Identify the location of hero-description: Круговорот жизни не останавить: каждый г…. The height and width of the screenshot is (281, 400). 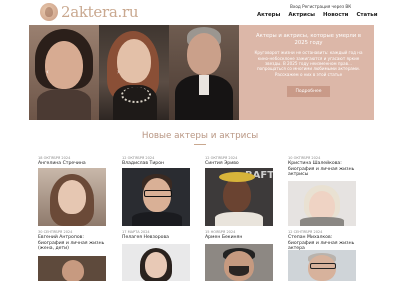
(308, 63).